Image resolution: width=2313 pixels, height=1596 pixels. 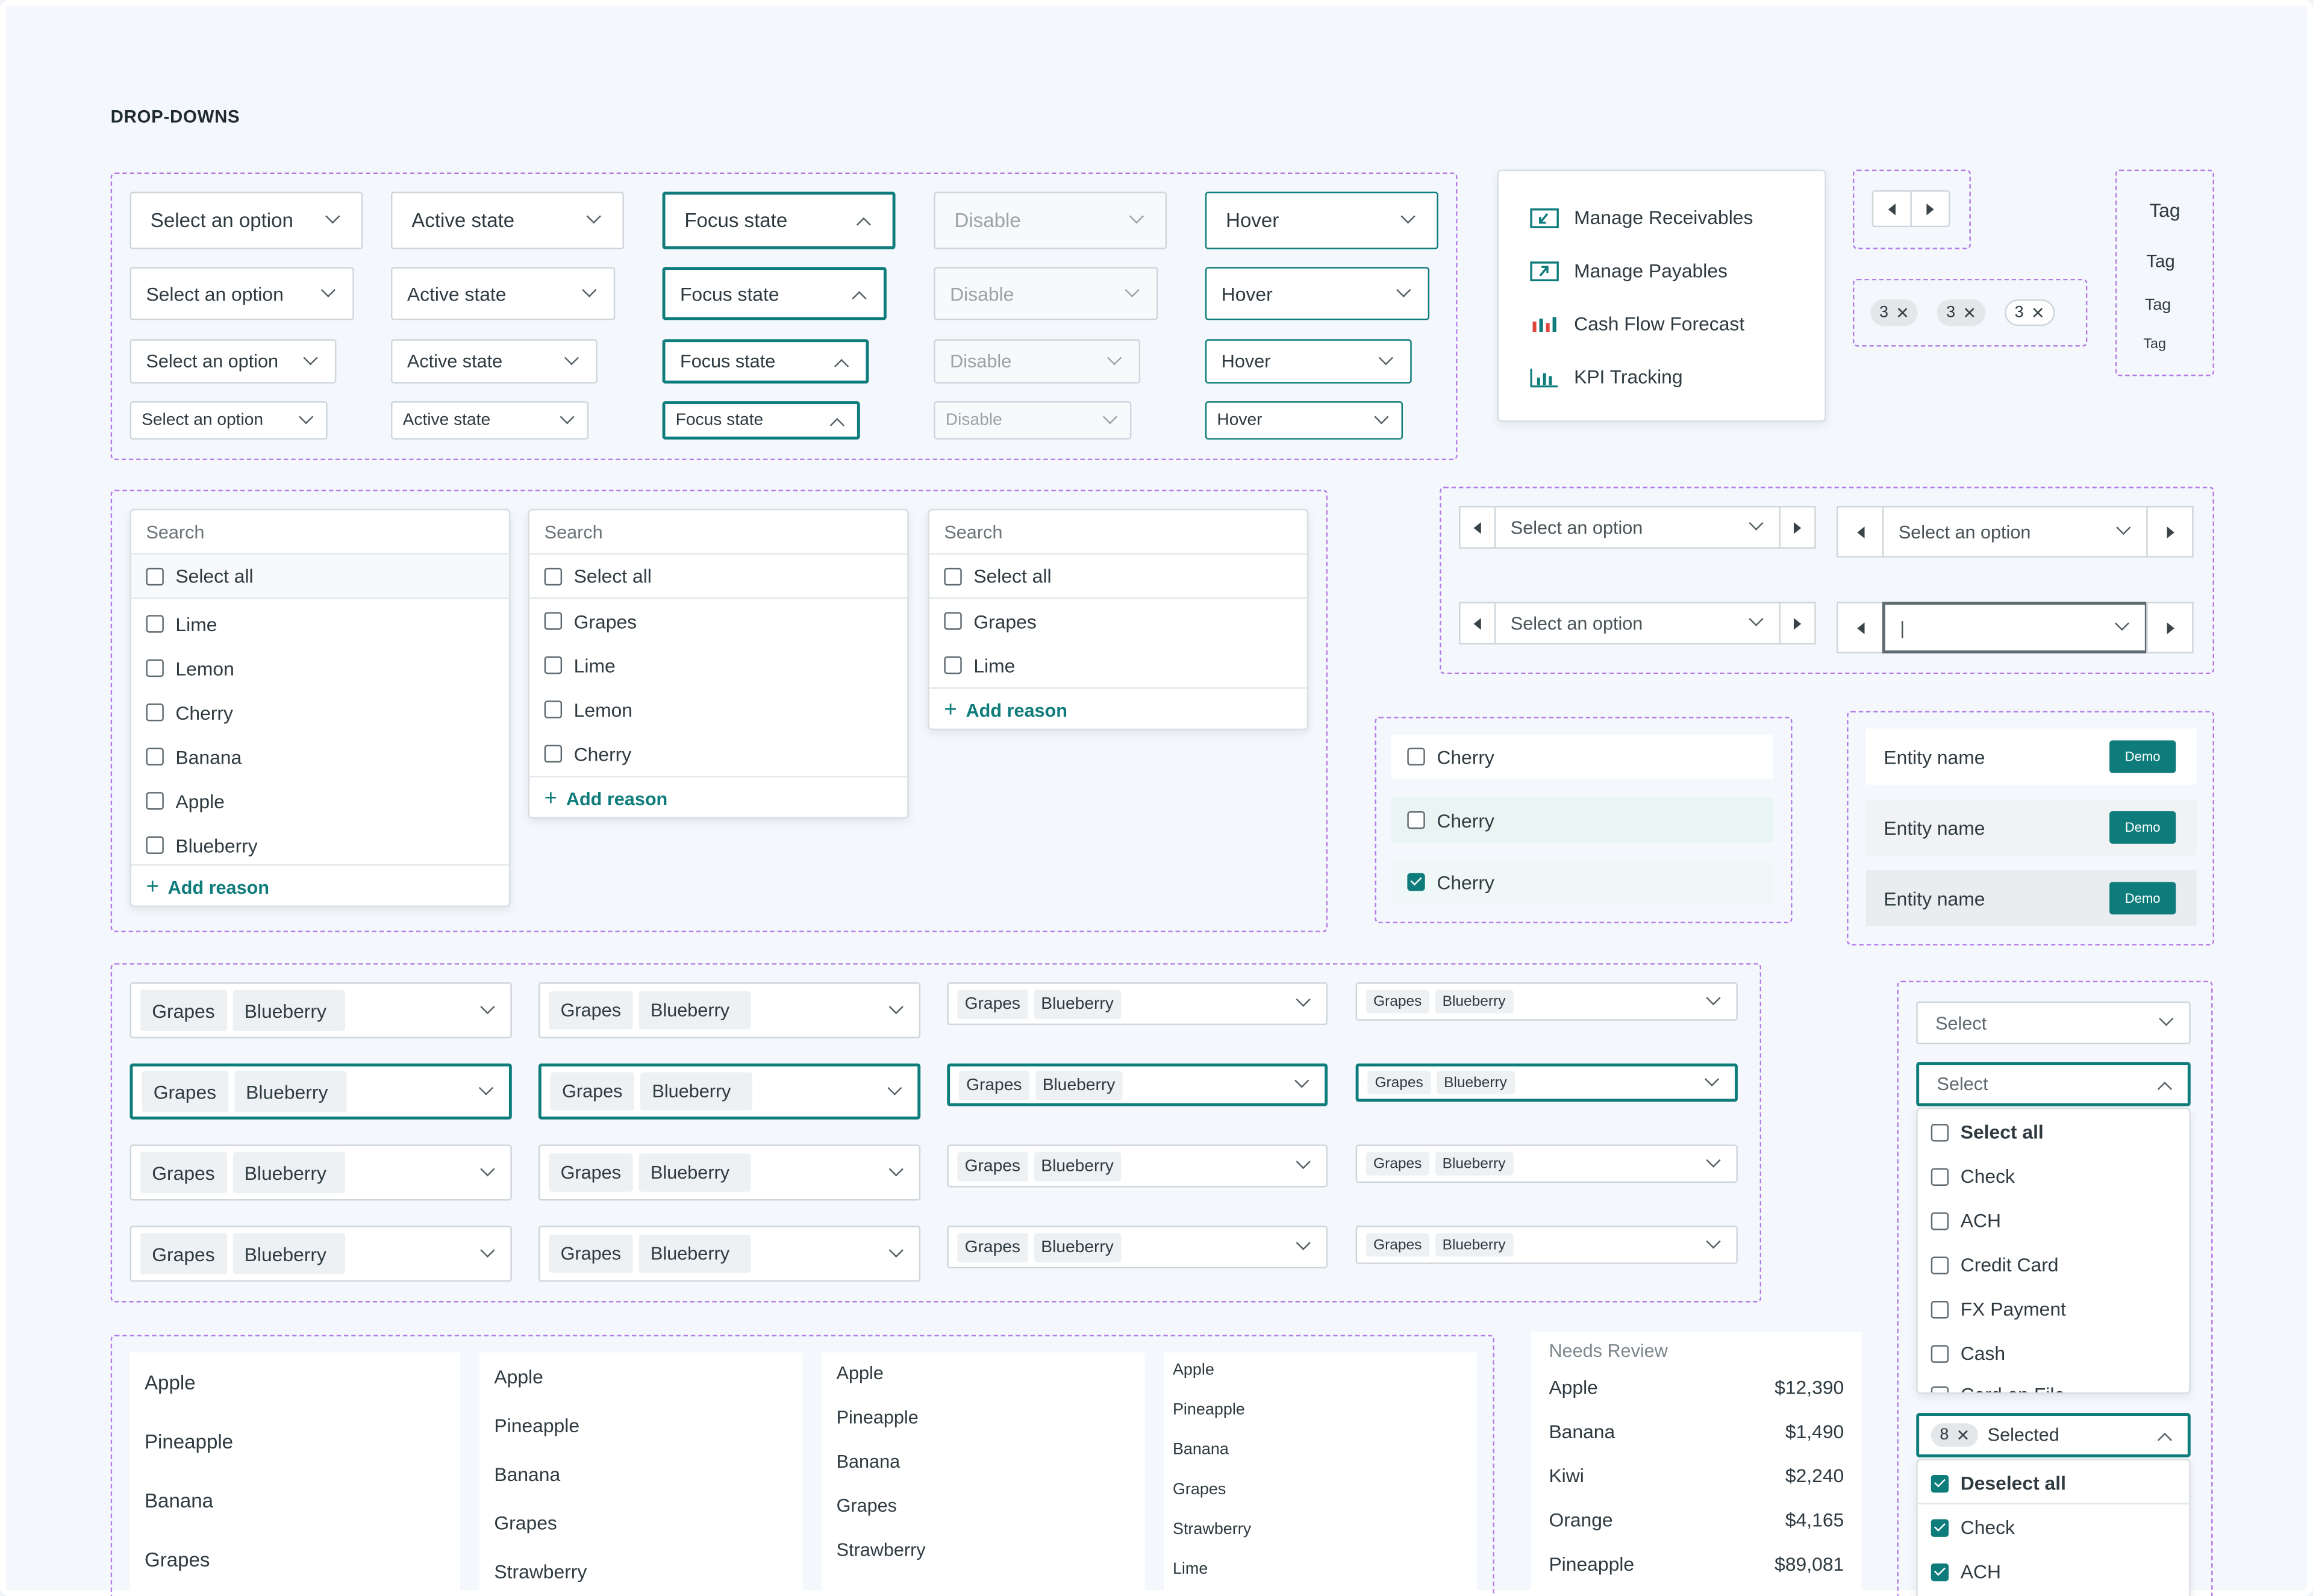 I want to click on review-row: Apple $12,390, so click(x=1696, y=1387).